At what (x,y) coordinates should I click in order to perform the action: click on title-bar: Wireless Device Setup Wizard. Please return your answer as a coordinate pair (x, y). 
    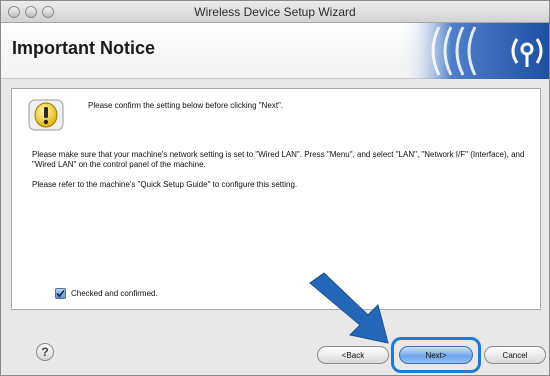
    Looking at the image, I should click on (275, 12).